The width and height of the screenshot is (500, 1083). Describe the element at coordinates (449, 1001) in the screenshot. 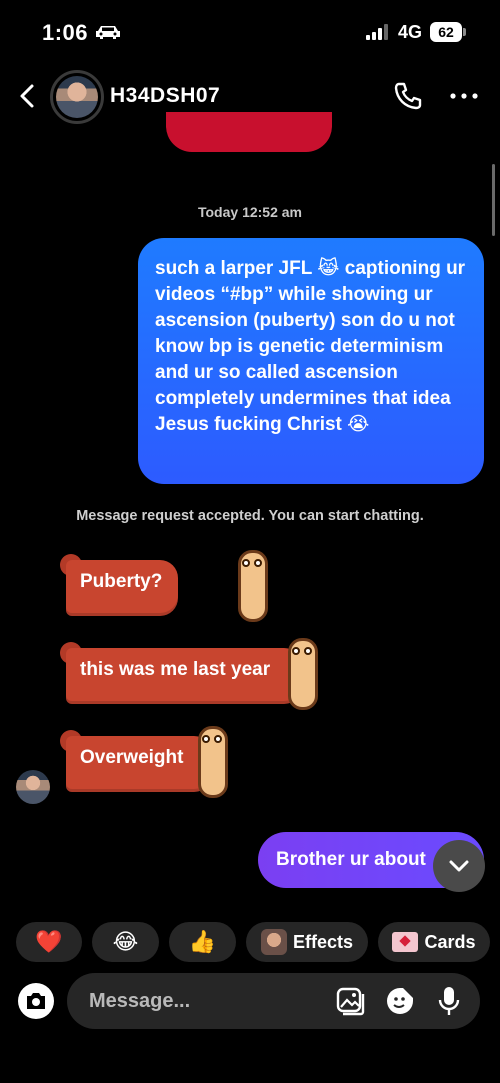

I see `microphone-icon` at that location.